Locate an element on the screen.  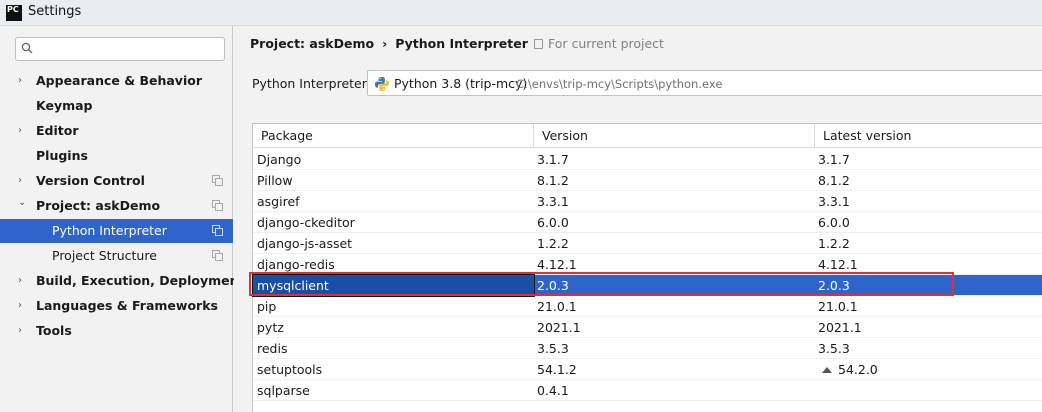
breadcrumb-project: Project: askDemo is located at coordinates (312, 43).